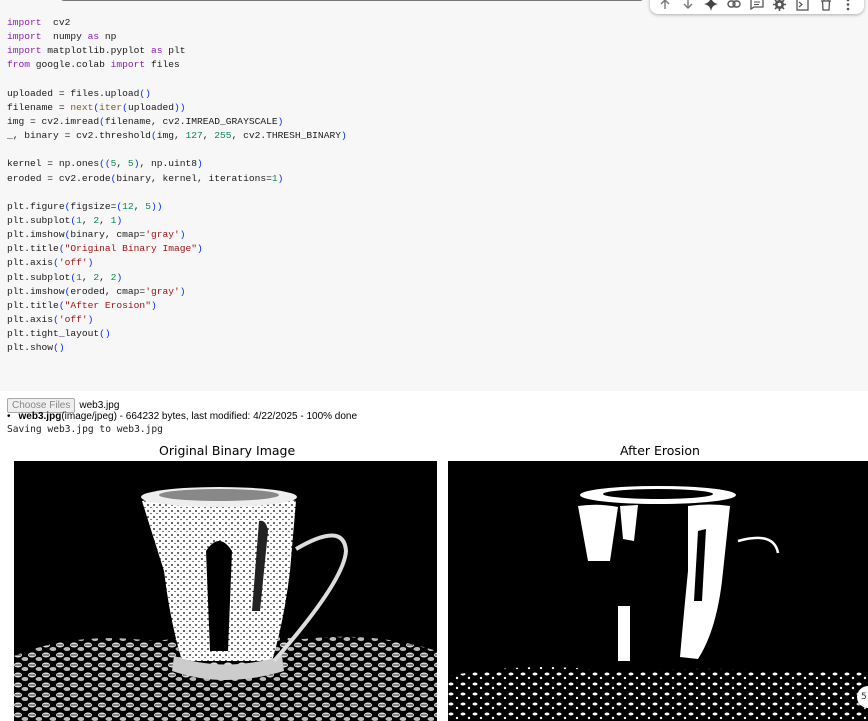  Describe the element at coordinates (96, 51) in the screenshot. I see `code-token: matplotlib.pyplot` at that location.